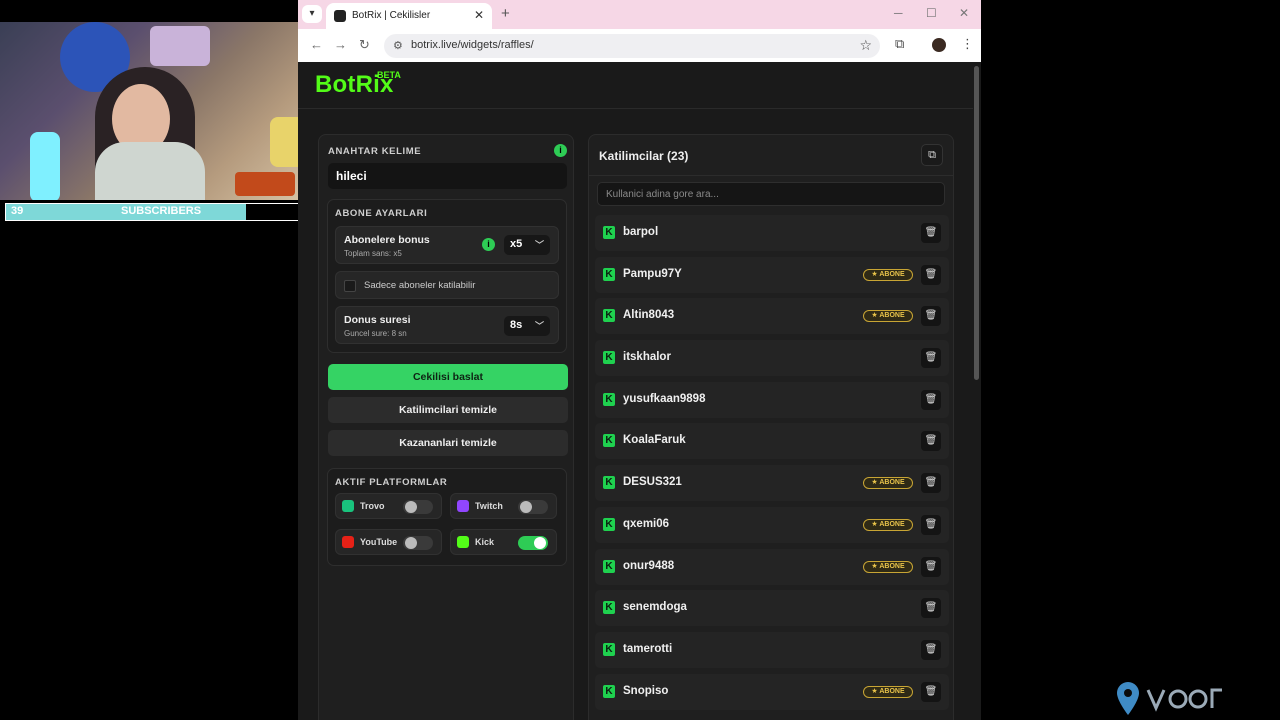 This screenshot has width=1280, height=720. What do you see at coordinates (312, 14) in the screenshot?
I see `tab-search-icon: ▾` at bounding box center [312, 14].